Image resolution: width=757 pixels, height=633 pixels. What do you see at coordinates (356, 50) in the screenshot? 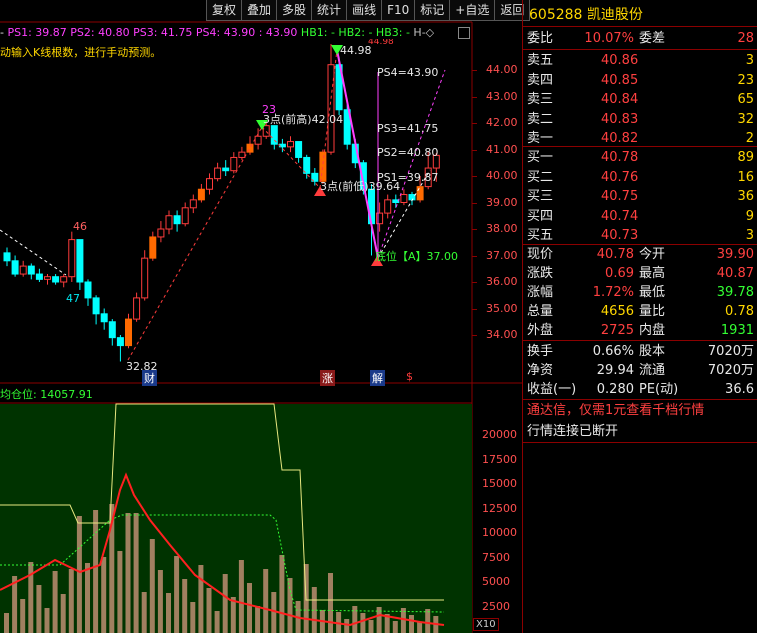
I see `label-peak: 44.98` at bounding box center [356, 50].